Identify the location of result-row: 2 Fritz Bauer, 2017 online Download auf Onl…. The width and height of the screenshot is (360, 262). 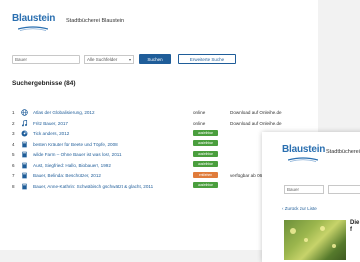
(162, 124).